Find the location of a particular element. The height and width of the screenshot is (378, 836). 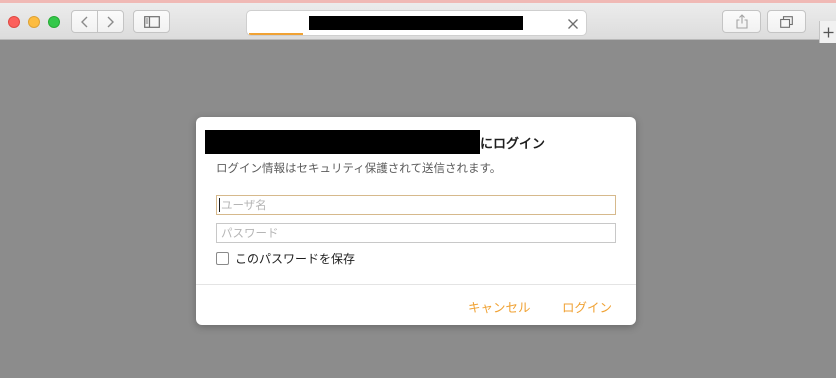

share-button is located at coordinates (741, 21).